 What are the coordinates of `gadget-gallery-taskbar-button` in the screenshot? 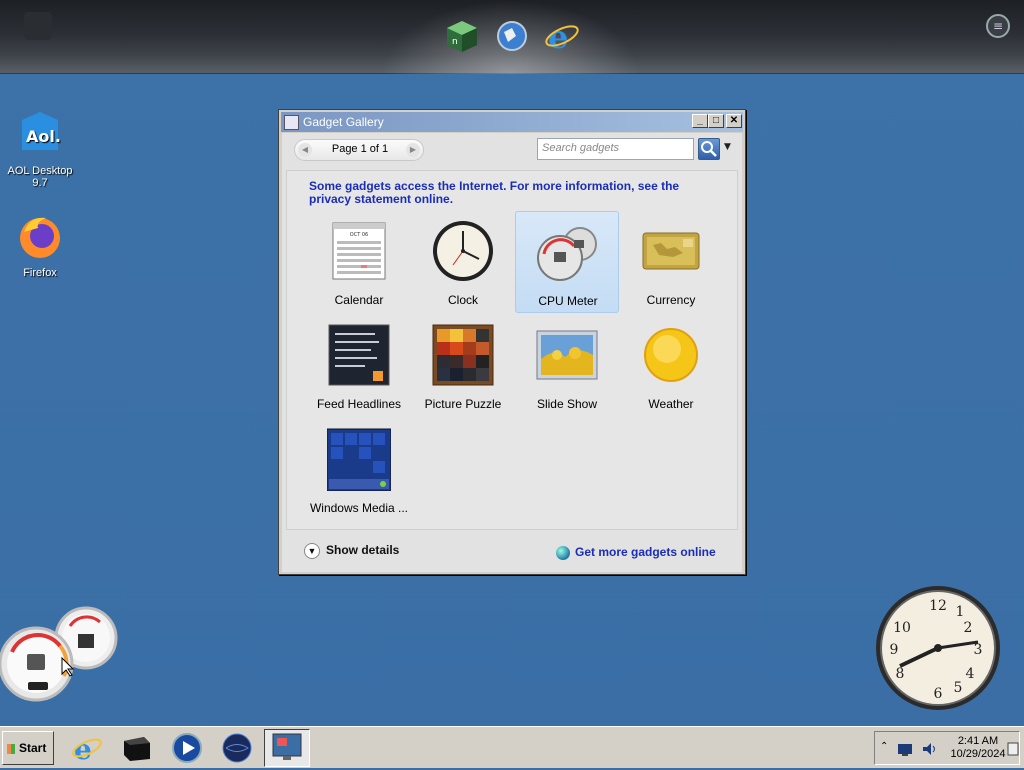 It's located at (287, 748).